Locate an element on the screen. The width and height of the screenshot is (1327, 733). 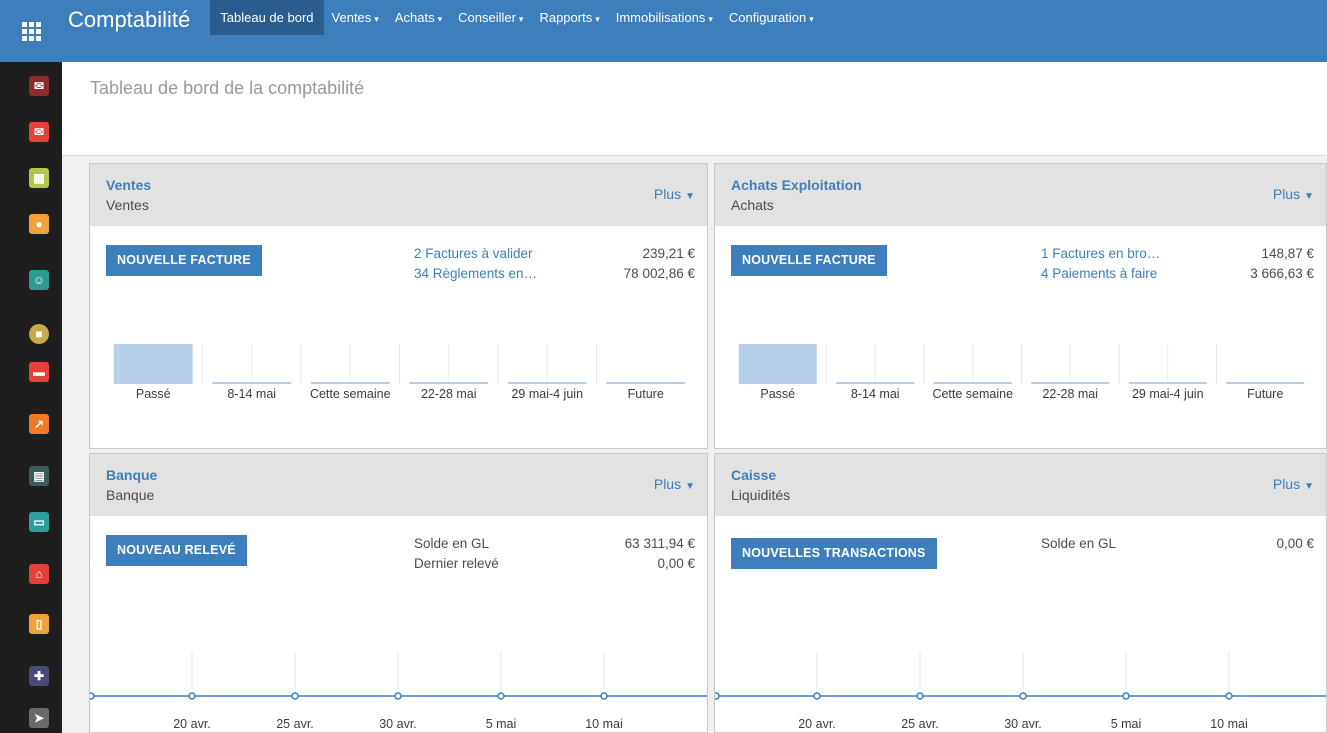
card-subtitle: Ventes is located at coordinates (127, 205).